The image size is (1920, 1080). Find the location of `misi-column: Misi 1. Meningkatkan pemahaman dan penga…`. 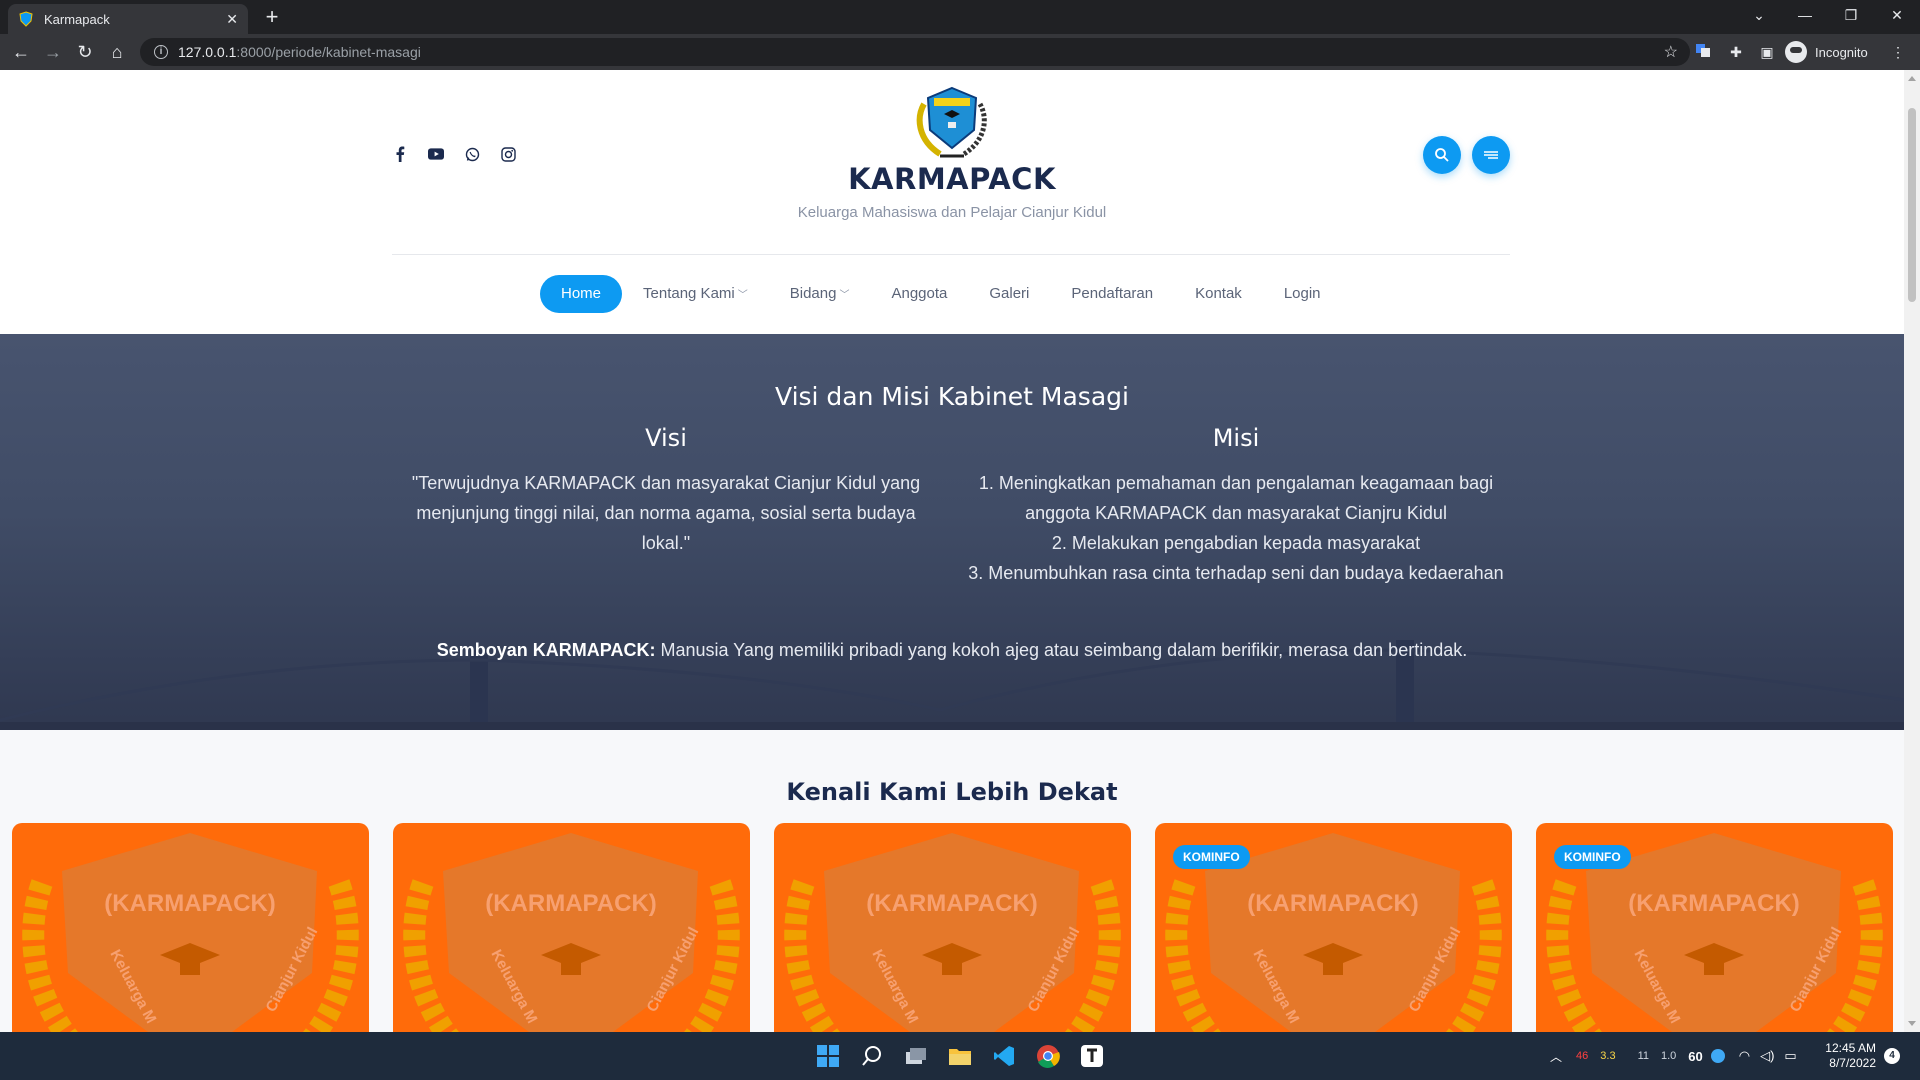

misi-column: Misi 1. Meningkatkan pemahaman dan penga… is located at coordinates (1236, 506).